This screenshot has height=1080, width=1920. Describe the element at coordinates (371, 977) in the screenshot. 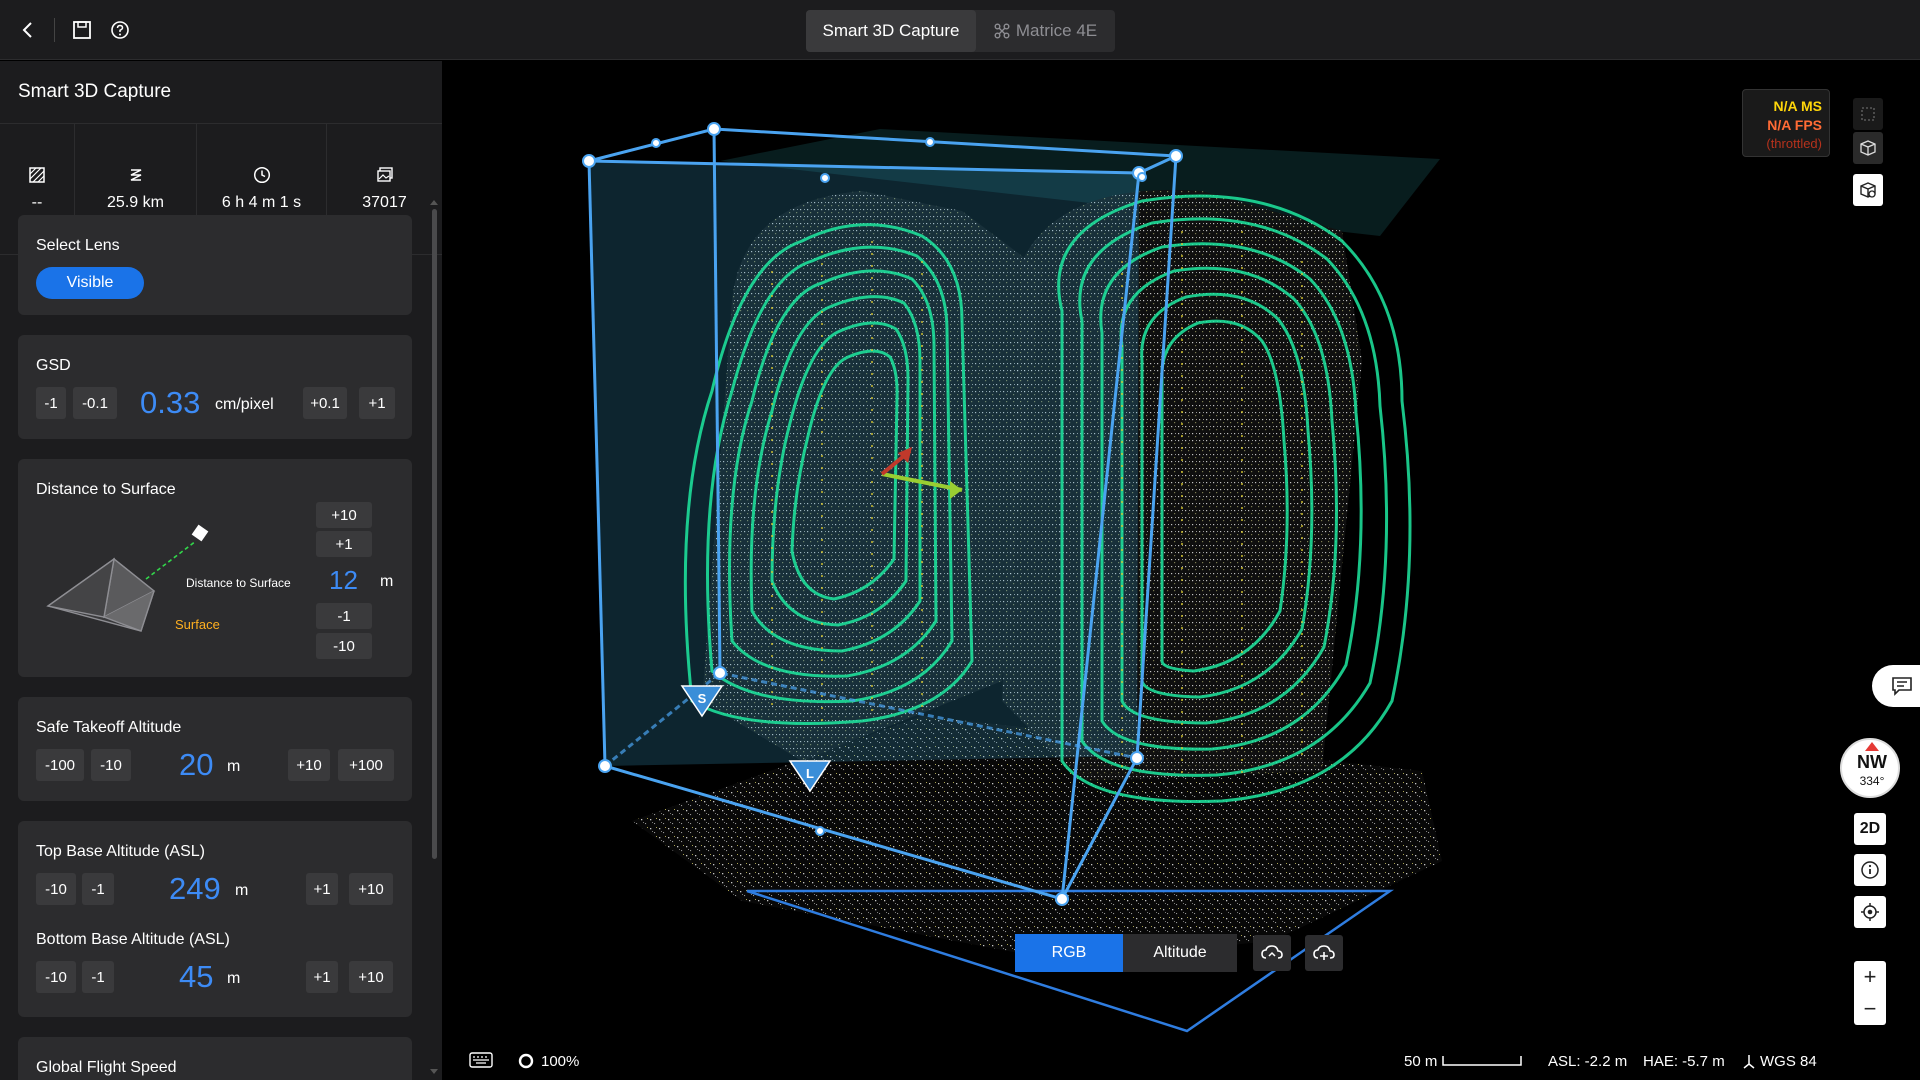

I see `bottom-base-inc10-button: +10` at that location.